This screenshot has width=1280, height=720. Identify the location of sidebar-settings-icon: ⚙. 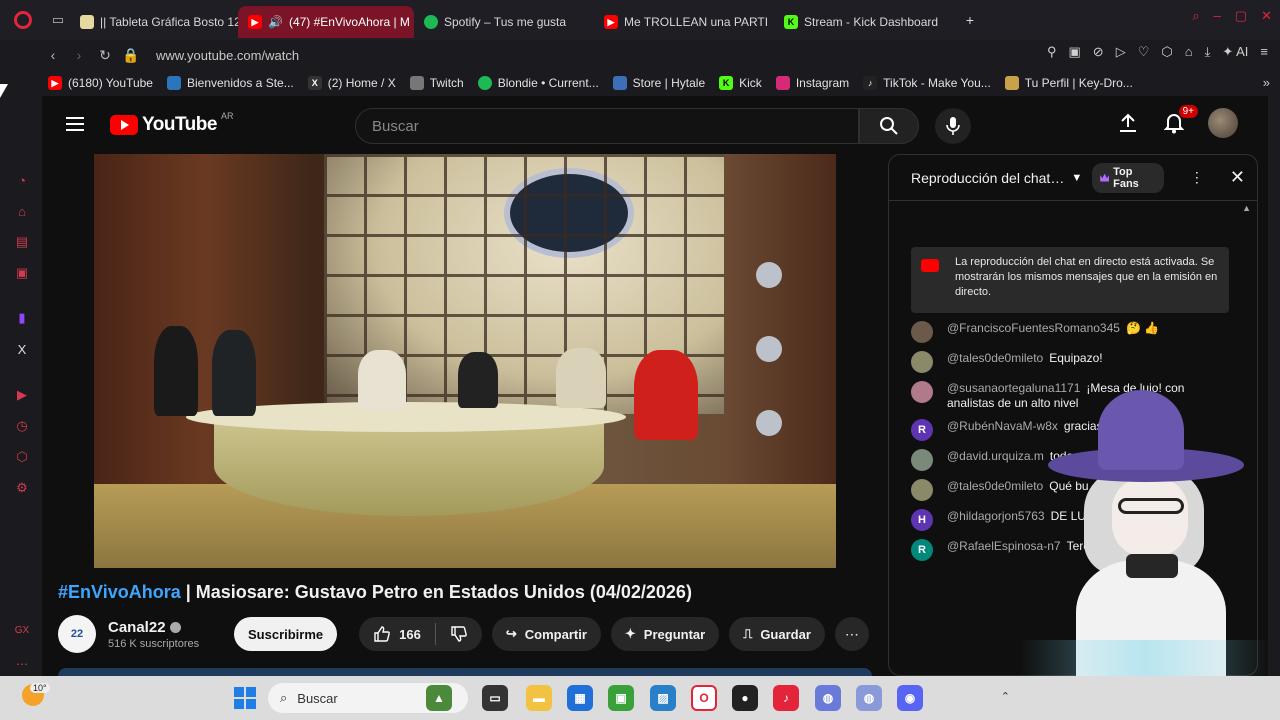
(22, 488).